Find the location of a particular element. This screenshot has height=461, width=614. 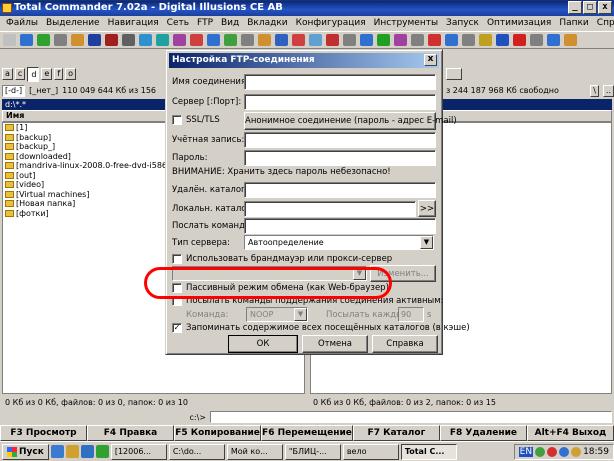

drive-d-button: d is located at coordinates (33, 74).